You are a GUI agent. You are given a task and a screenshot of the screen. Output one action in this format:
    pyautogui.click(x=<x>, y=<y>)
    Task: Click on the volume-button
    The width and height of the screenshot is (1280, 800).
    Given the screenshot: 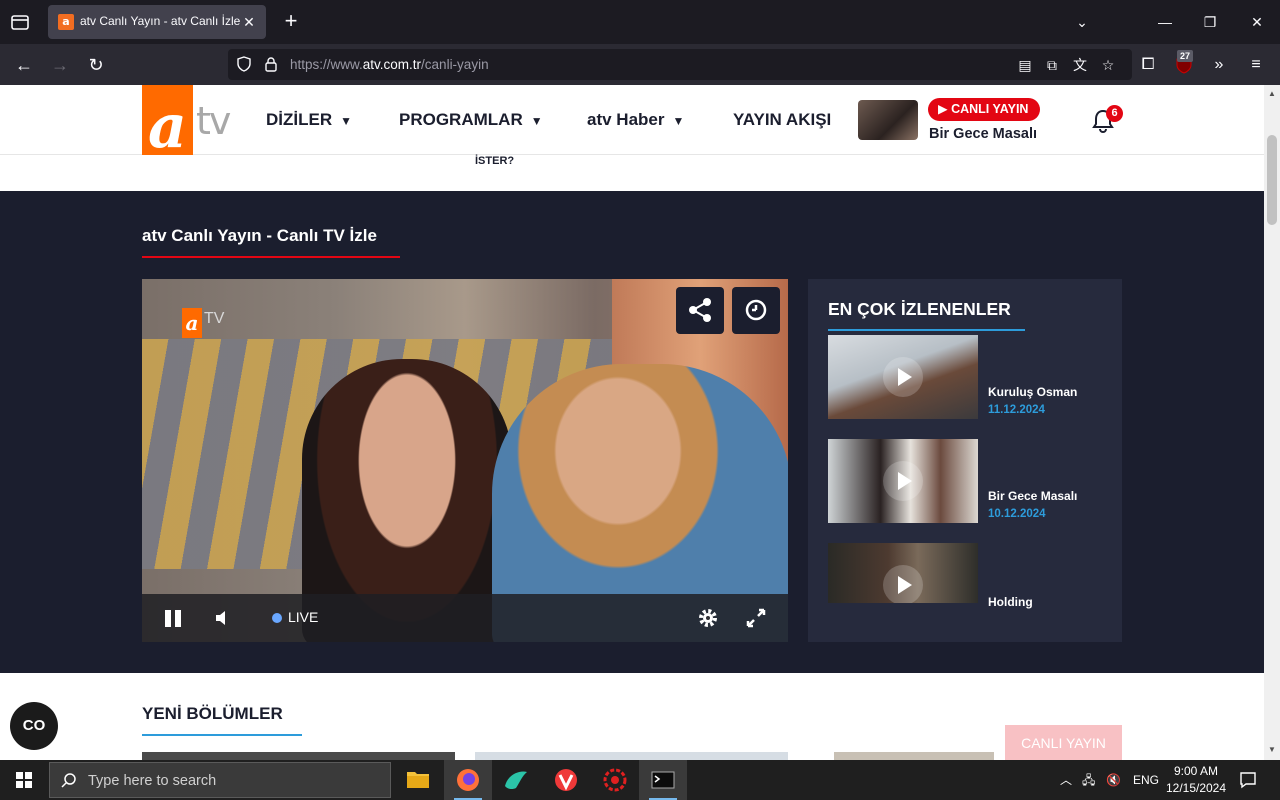 What is the action you would take?
    pyautogui.click(x=224, y=618)
    